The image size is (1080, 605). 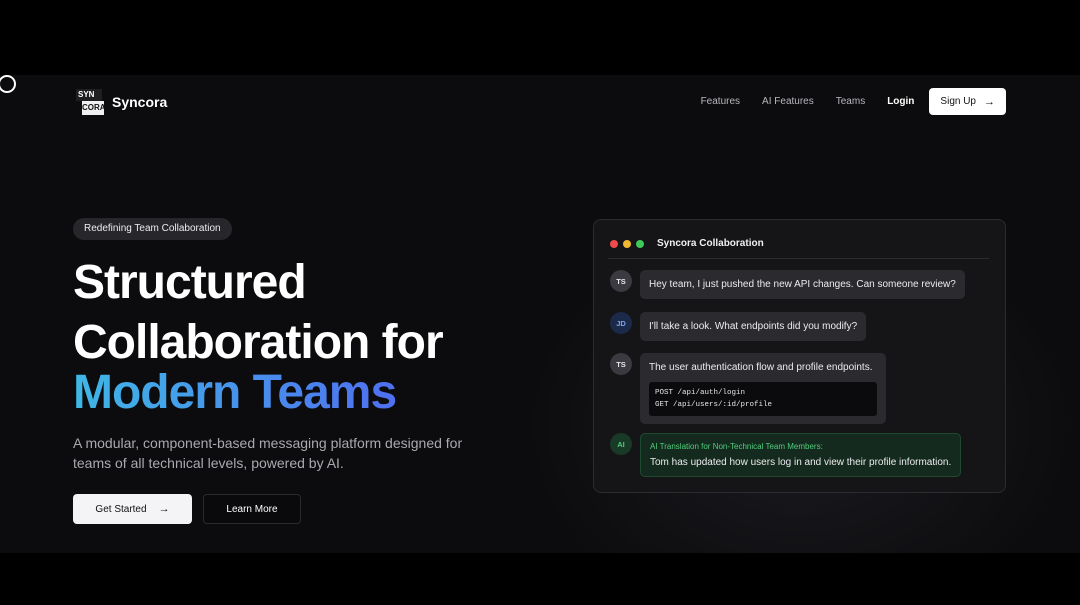 What do you see at coordinates (121, 509) in the screenshot?
I see `get-started-label: Get Started` at bounding box center [121, 509].